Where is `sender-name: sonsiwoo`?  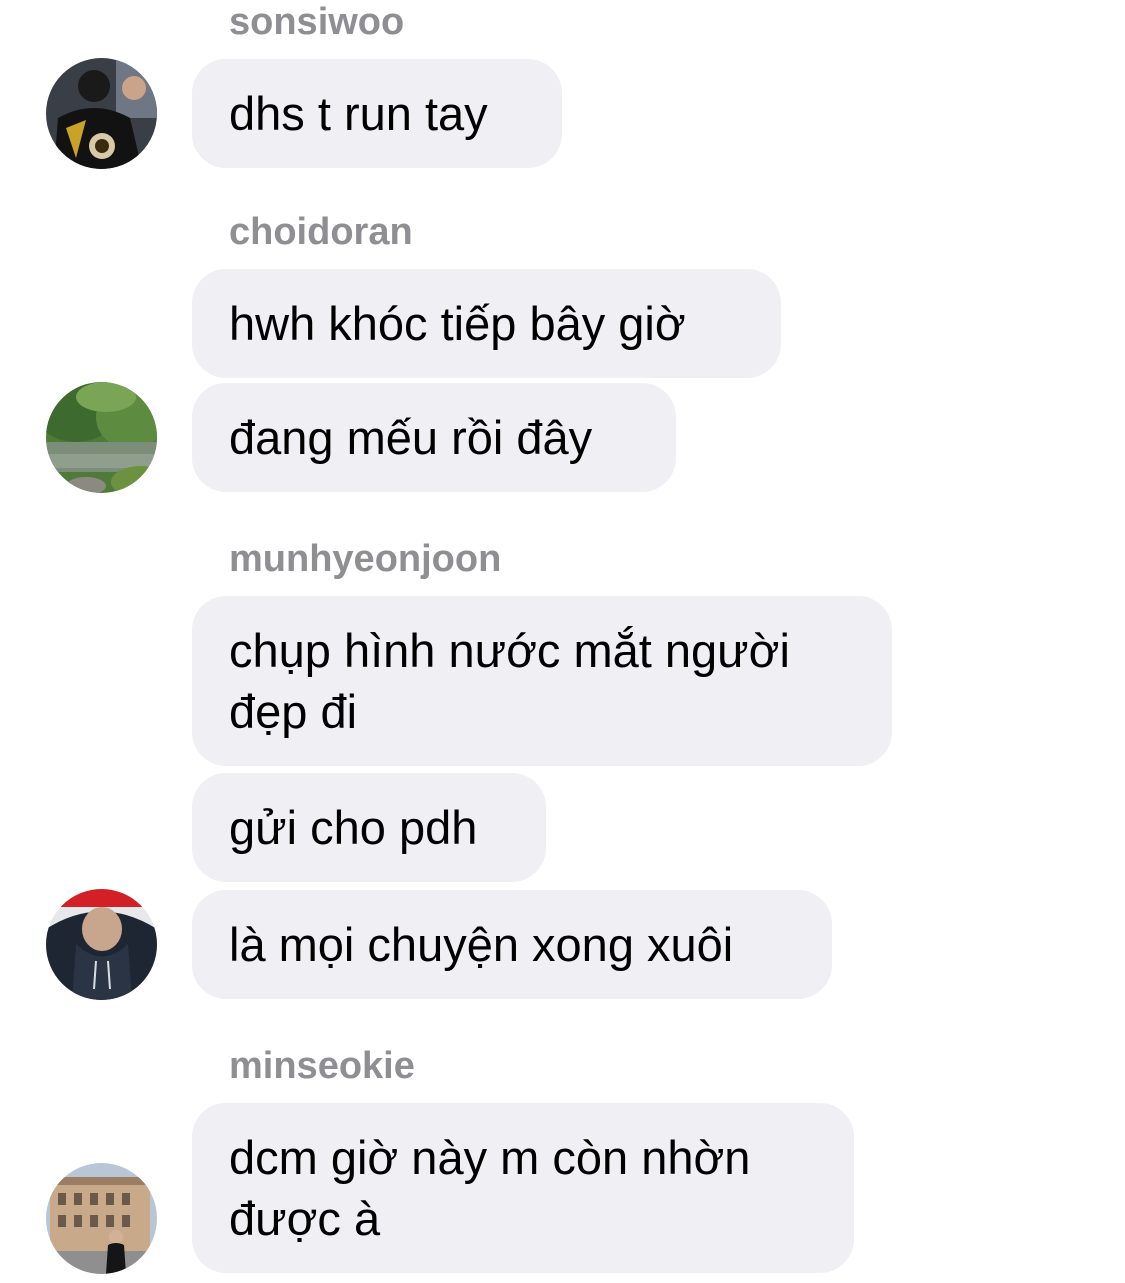 sender-name: sonsiwoo is located at coordinates (317, 22).